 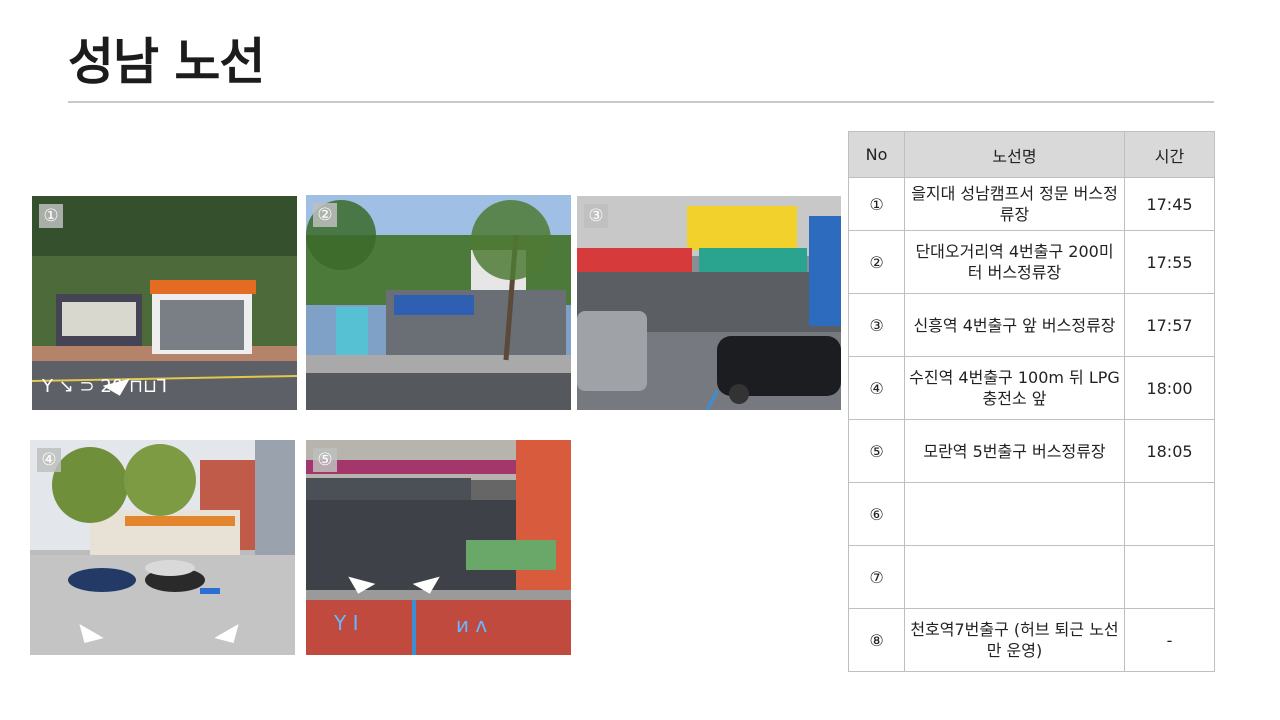 I want to click on photo-badge-3: ③, so click(x=596, y=216).